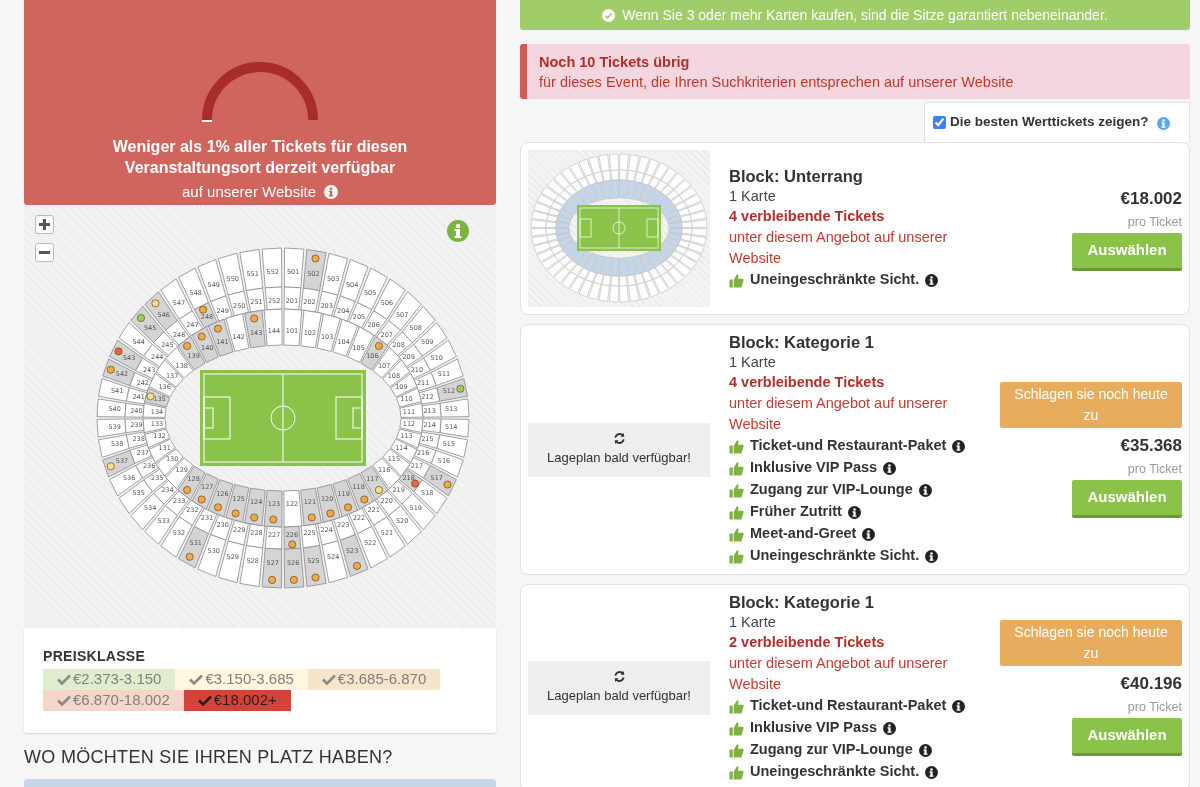 This screenshot has width=1200, height=787. I want to click on best-value-checkbox, so click(939, 122).